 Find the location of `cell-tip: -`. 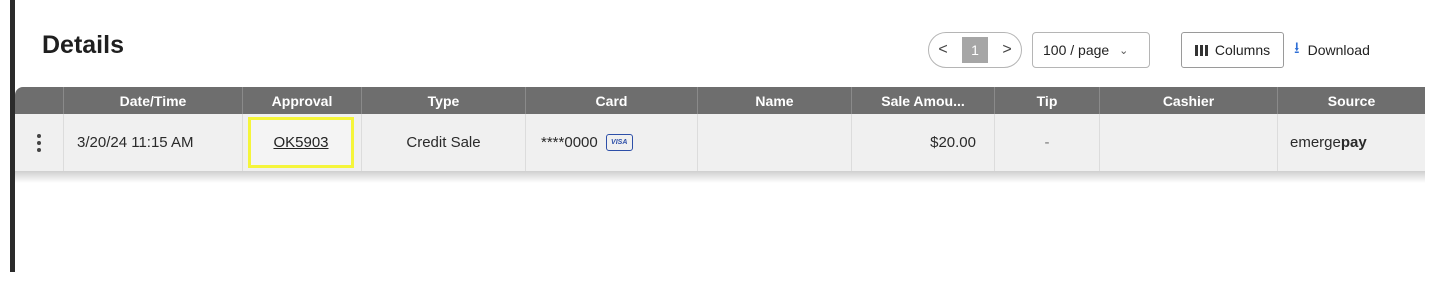

cell-tip: - is located at coordinates (1046, 142).